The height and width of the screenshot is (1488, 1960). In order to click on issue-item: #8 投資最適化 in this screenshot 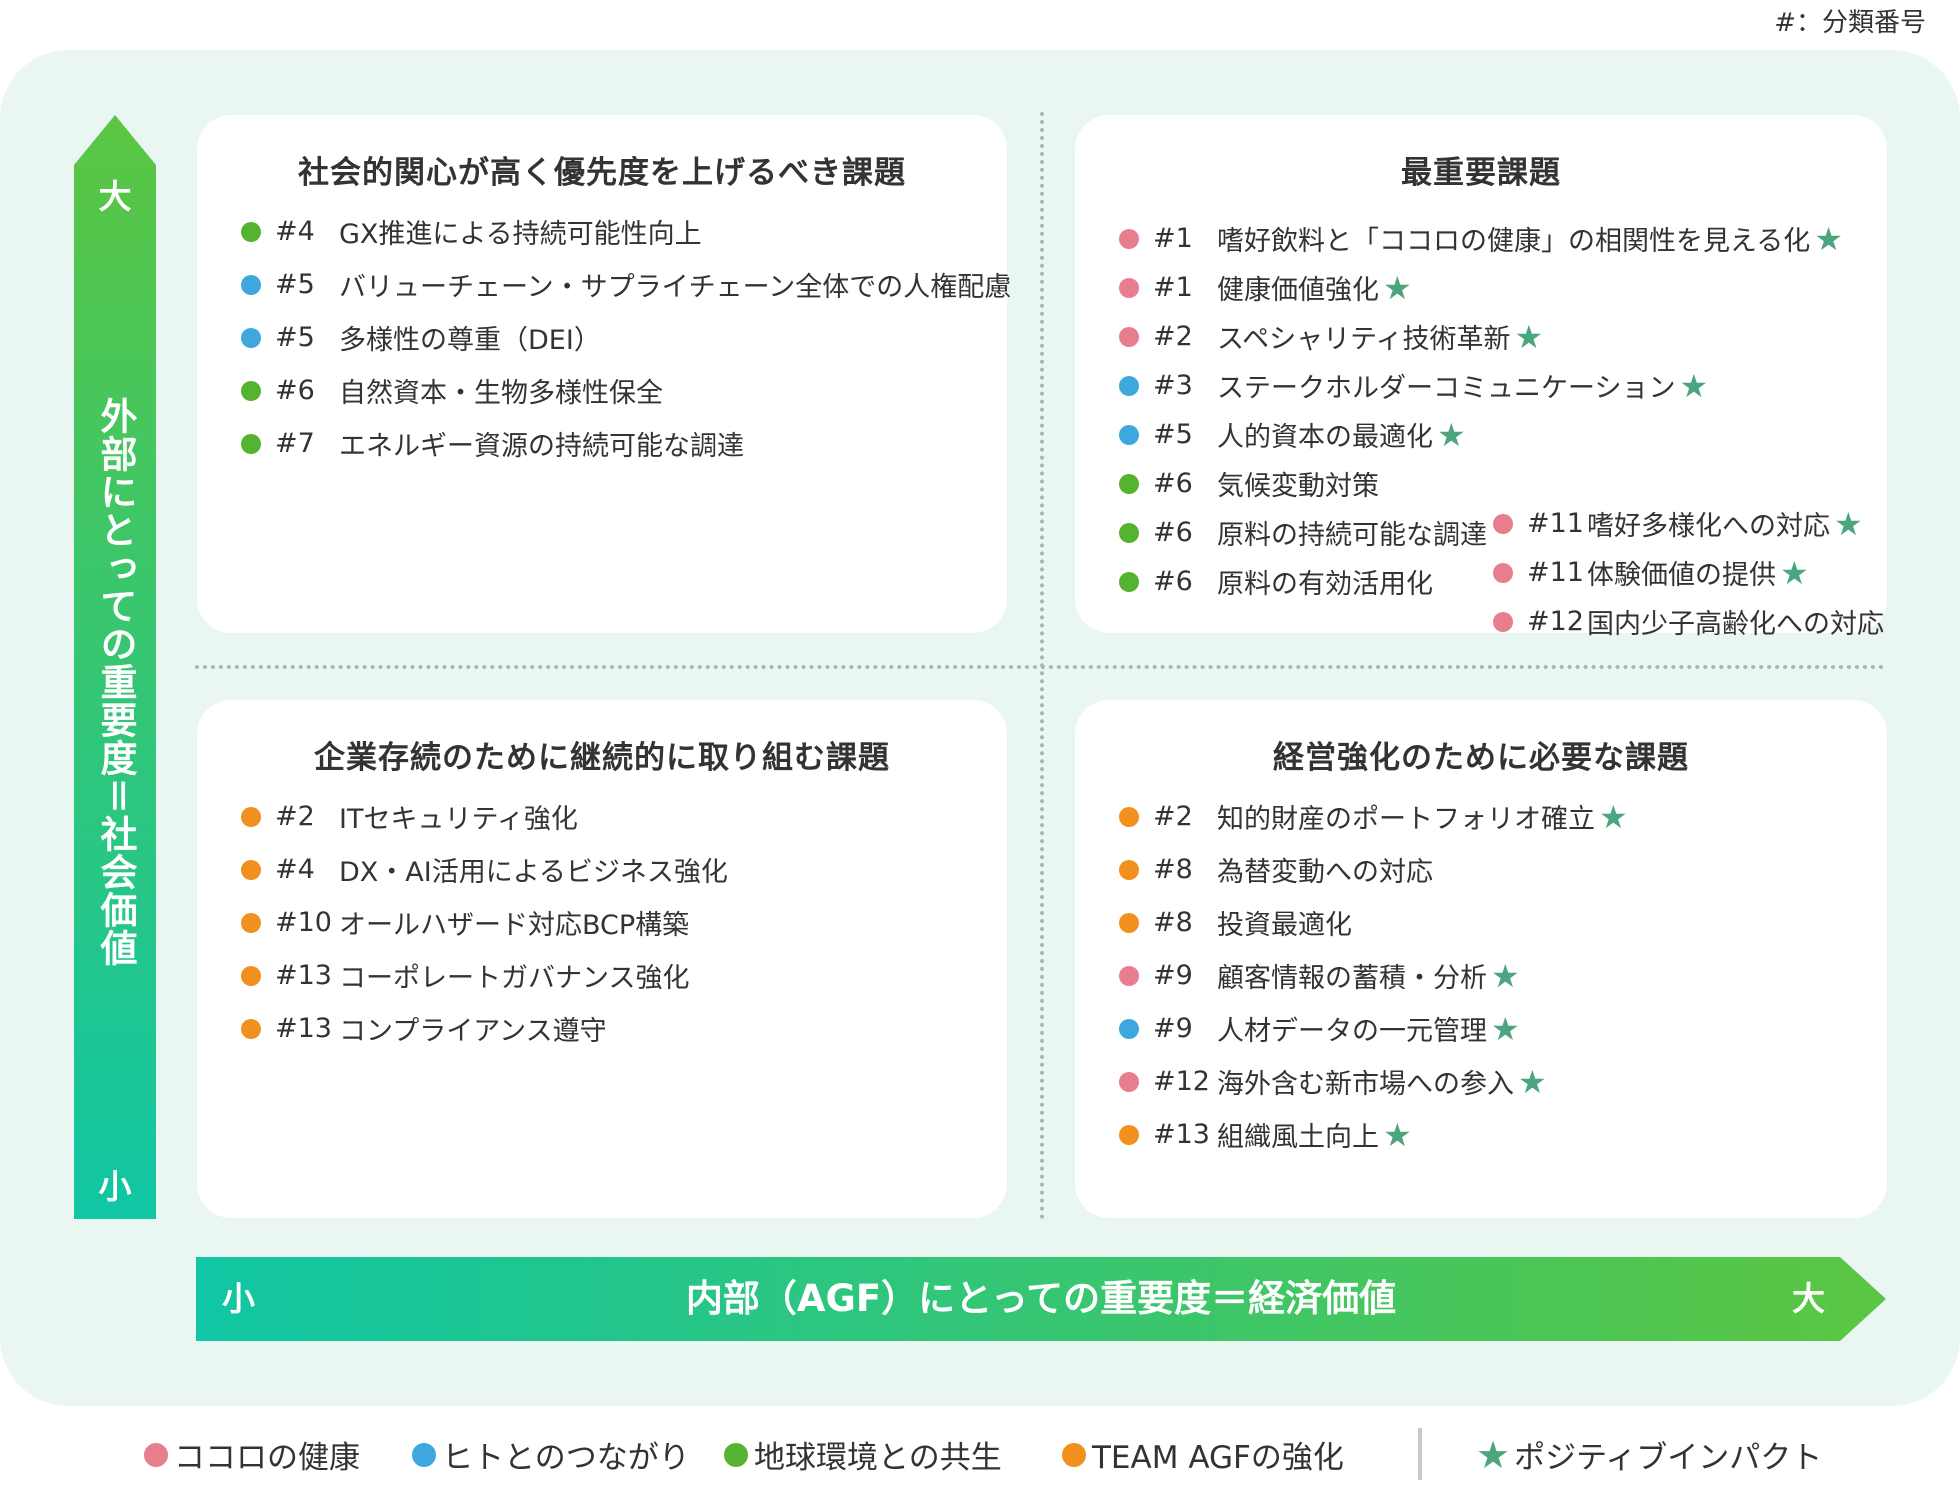, I will do `click(1373, 922)`.